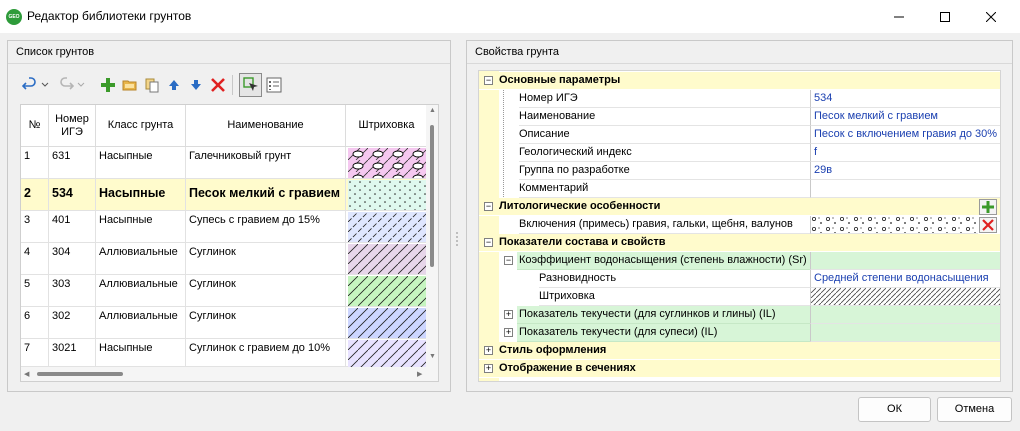  Describe the element at coordinates (739, 351) in the screenshot. I see `category-style: + Стиль оформления` at that location.